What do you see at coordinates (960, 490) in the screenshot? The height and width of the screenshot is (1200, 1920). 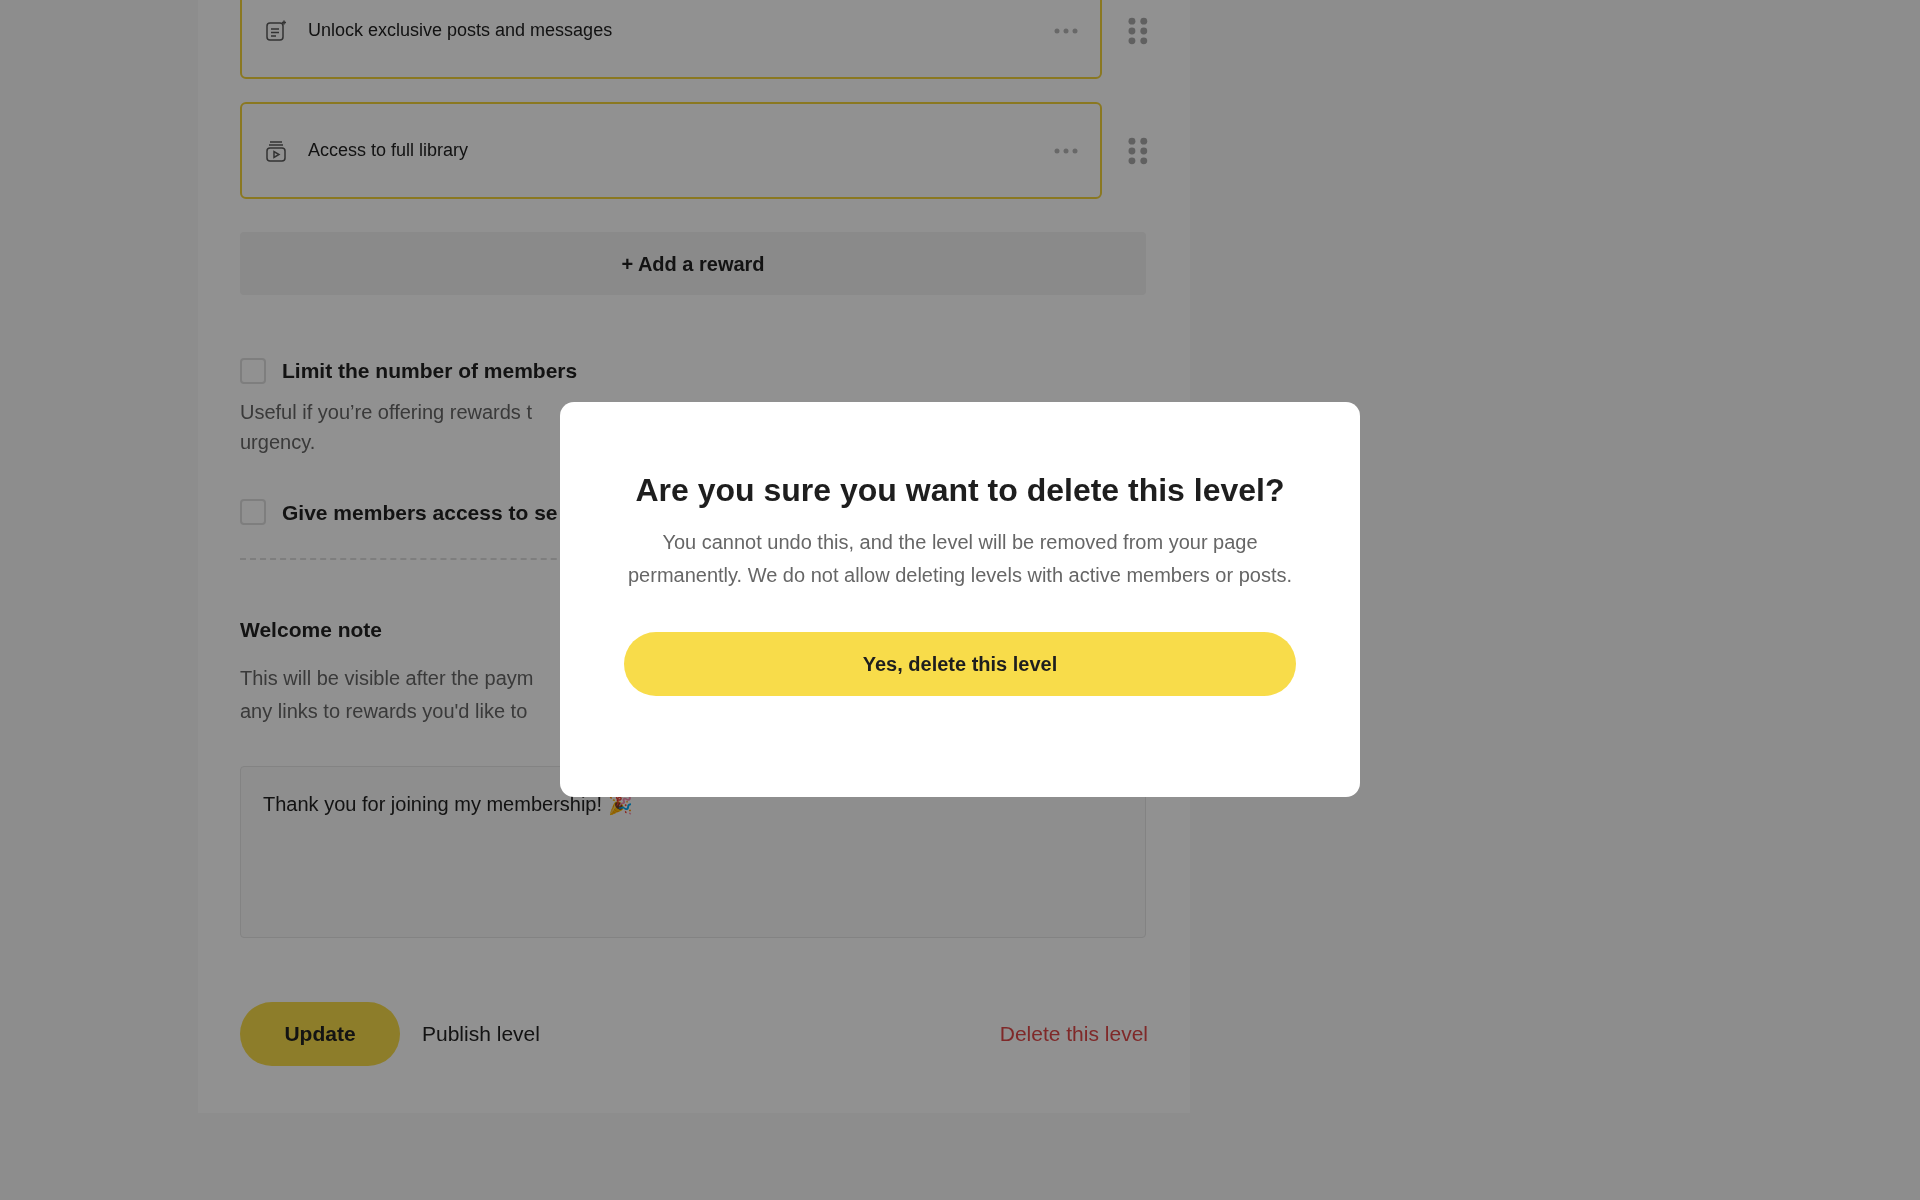 I see `dialog-title: Are you sure you want to delete this level?` at bounding box center [960, 490].